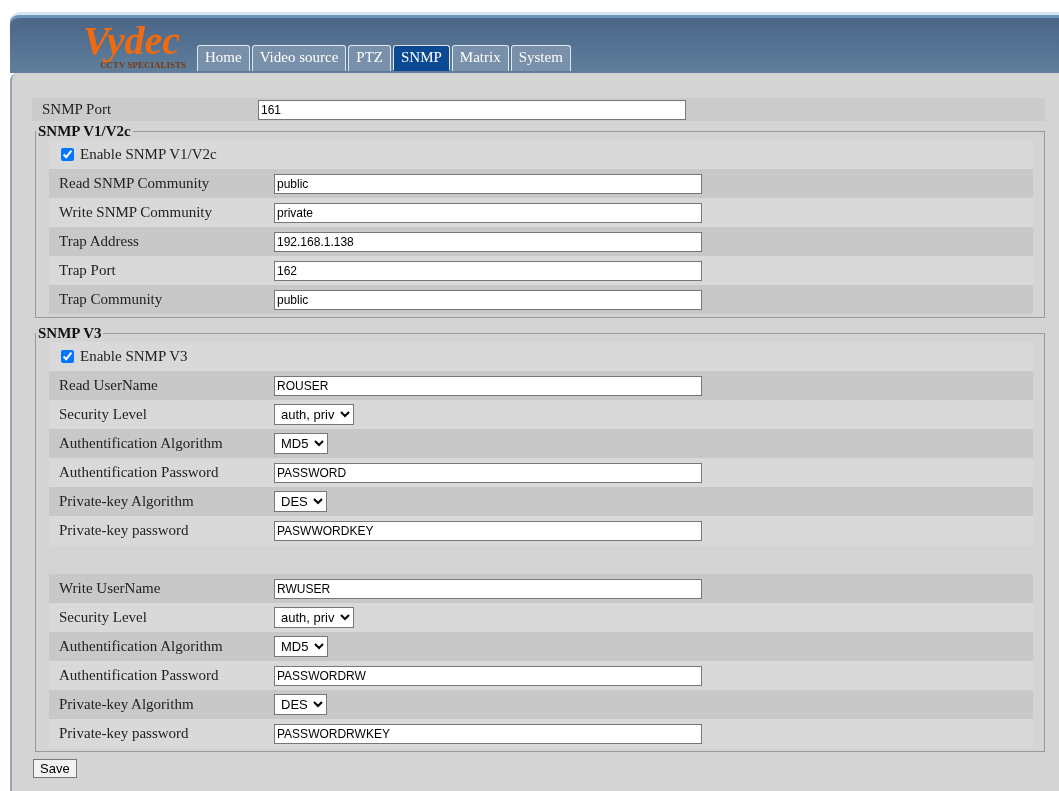 The image size is (1059, 791). Describe the element at coordinates (421, 58) in the screenshot. I see `nav-tab: SNMP` at that location.